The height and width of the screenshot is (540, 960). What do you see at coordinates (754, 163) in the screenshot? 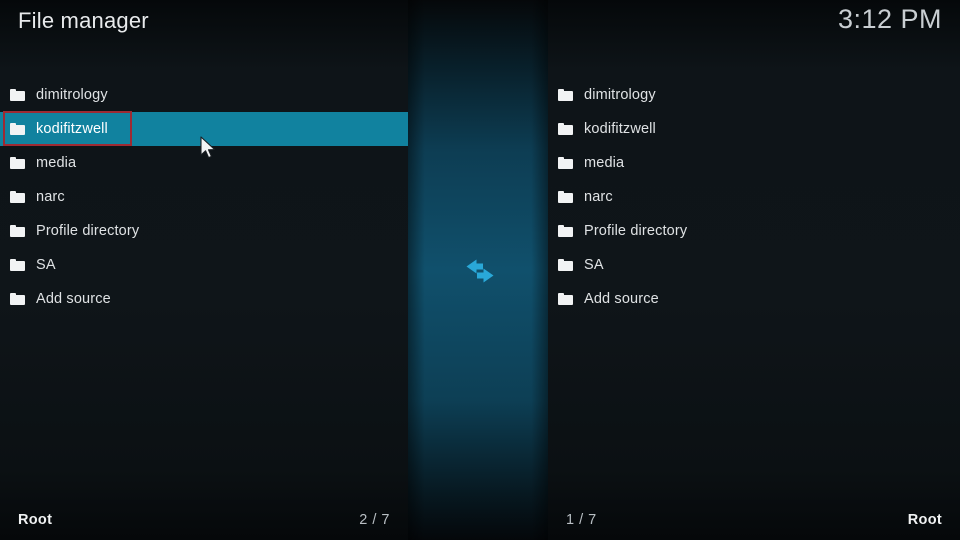
I see `file-row: media` at bounding box center [754, 163].